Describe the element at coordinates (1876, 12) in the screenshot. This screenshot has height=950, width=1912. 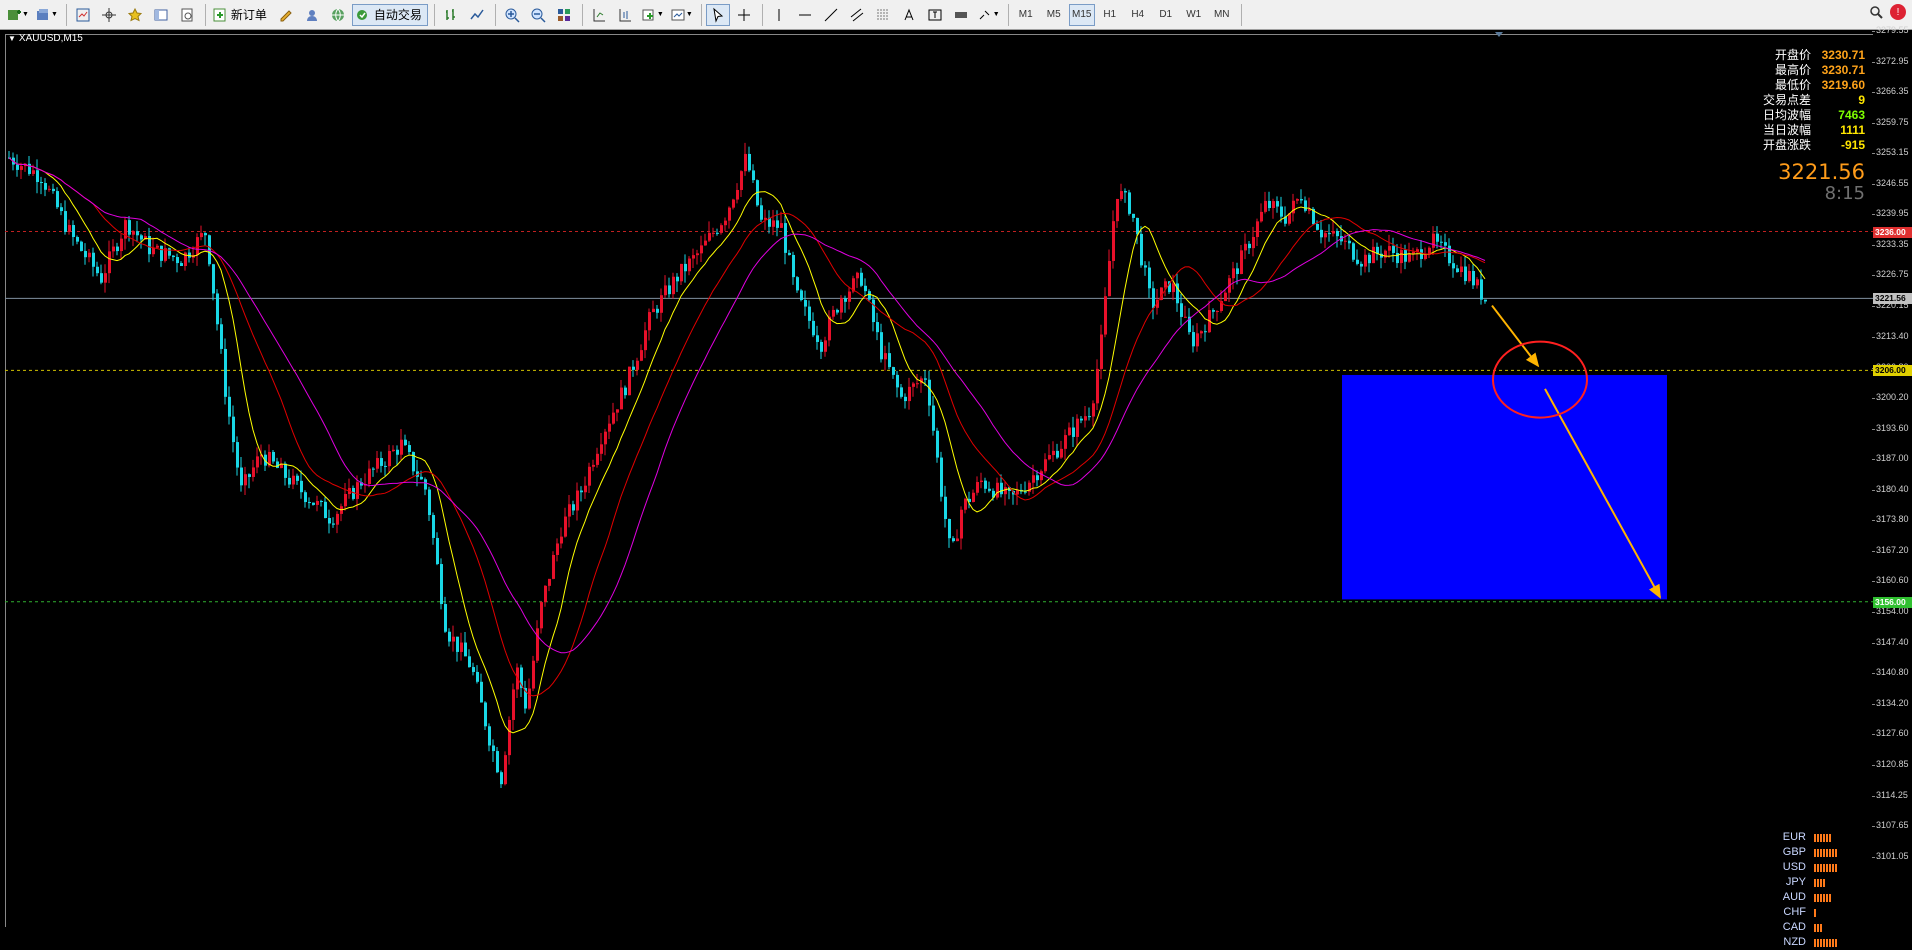
I see `search-icon` at that location.